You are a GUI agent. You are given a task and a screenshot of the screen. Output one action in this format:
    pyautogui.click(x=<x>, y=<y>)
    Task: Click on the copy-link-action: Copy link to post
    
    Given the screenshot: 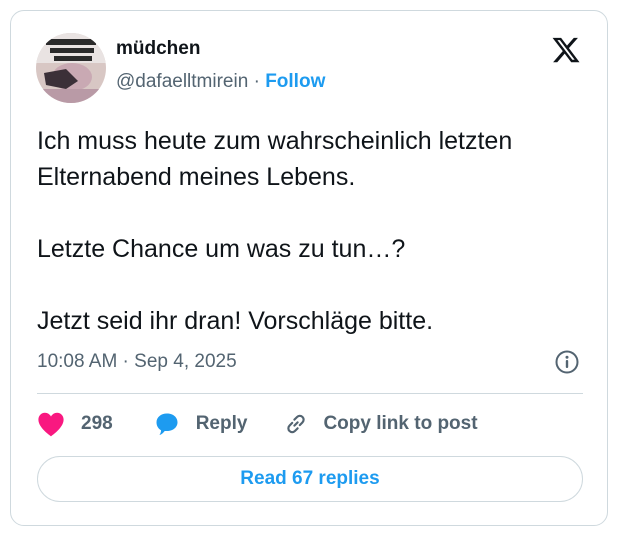 What is the action you would take?
    pyautogui.click(x=380, y=424)
    